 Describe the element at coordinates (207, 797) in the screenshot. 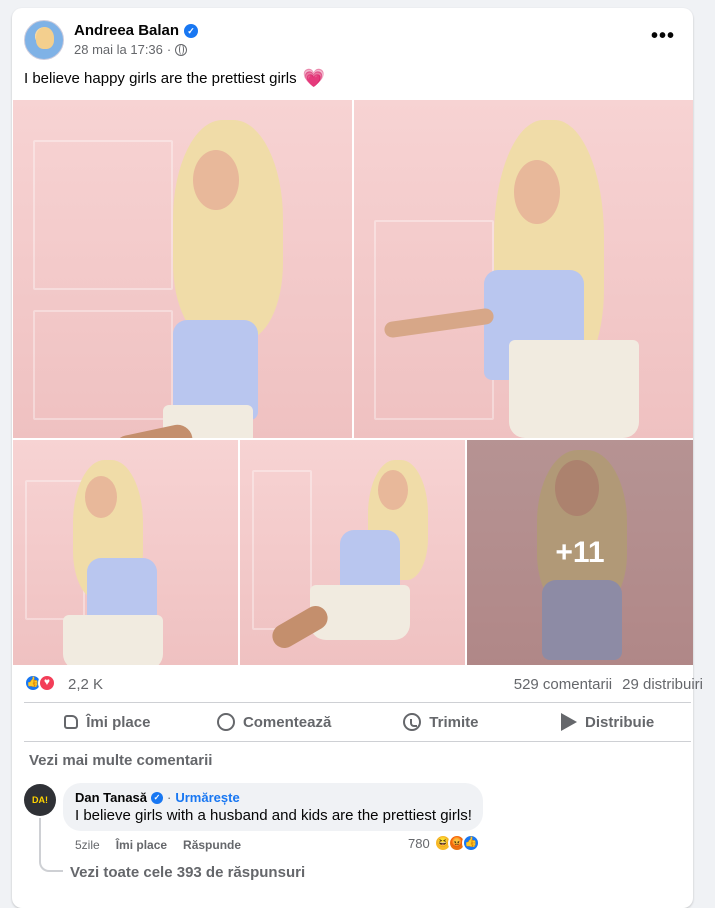

I see `follow-button: Urmărește` at that location.